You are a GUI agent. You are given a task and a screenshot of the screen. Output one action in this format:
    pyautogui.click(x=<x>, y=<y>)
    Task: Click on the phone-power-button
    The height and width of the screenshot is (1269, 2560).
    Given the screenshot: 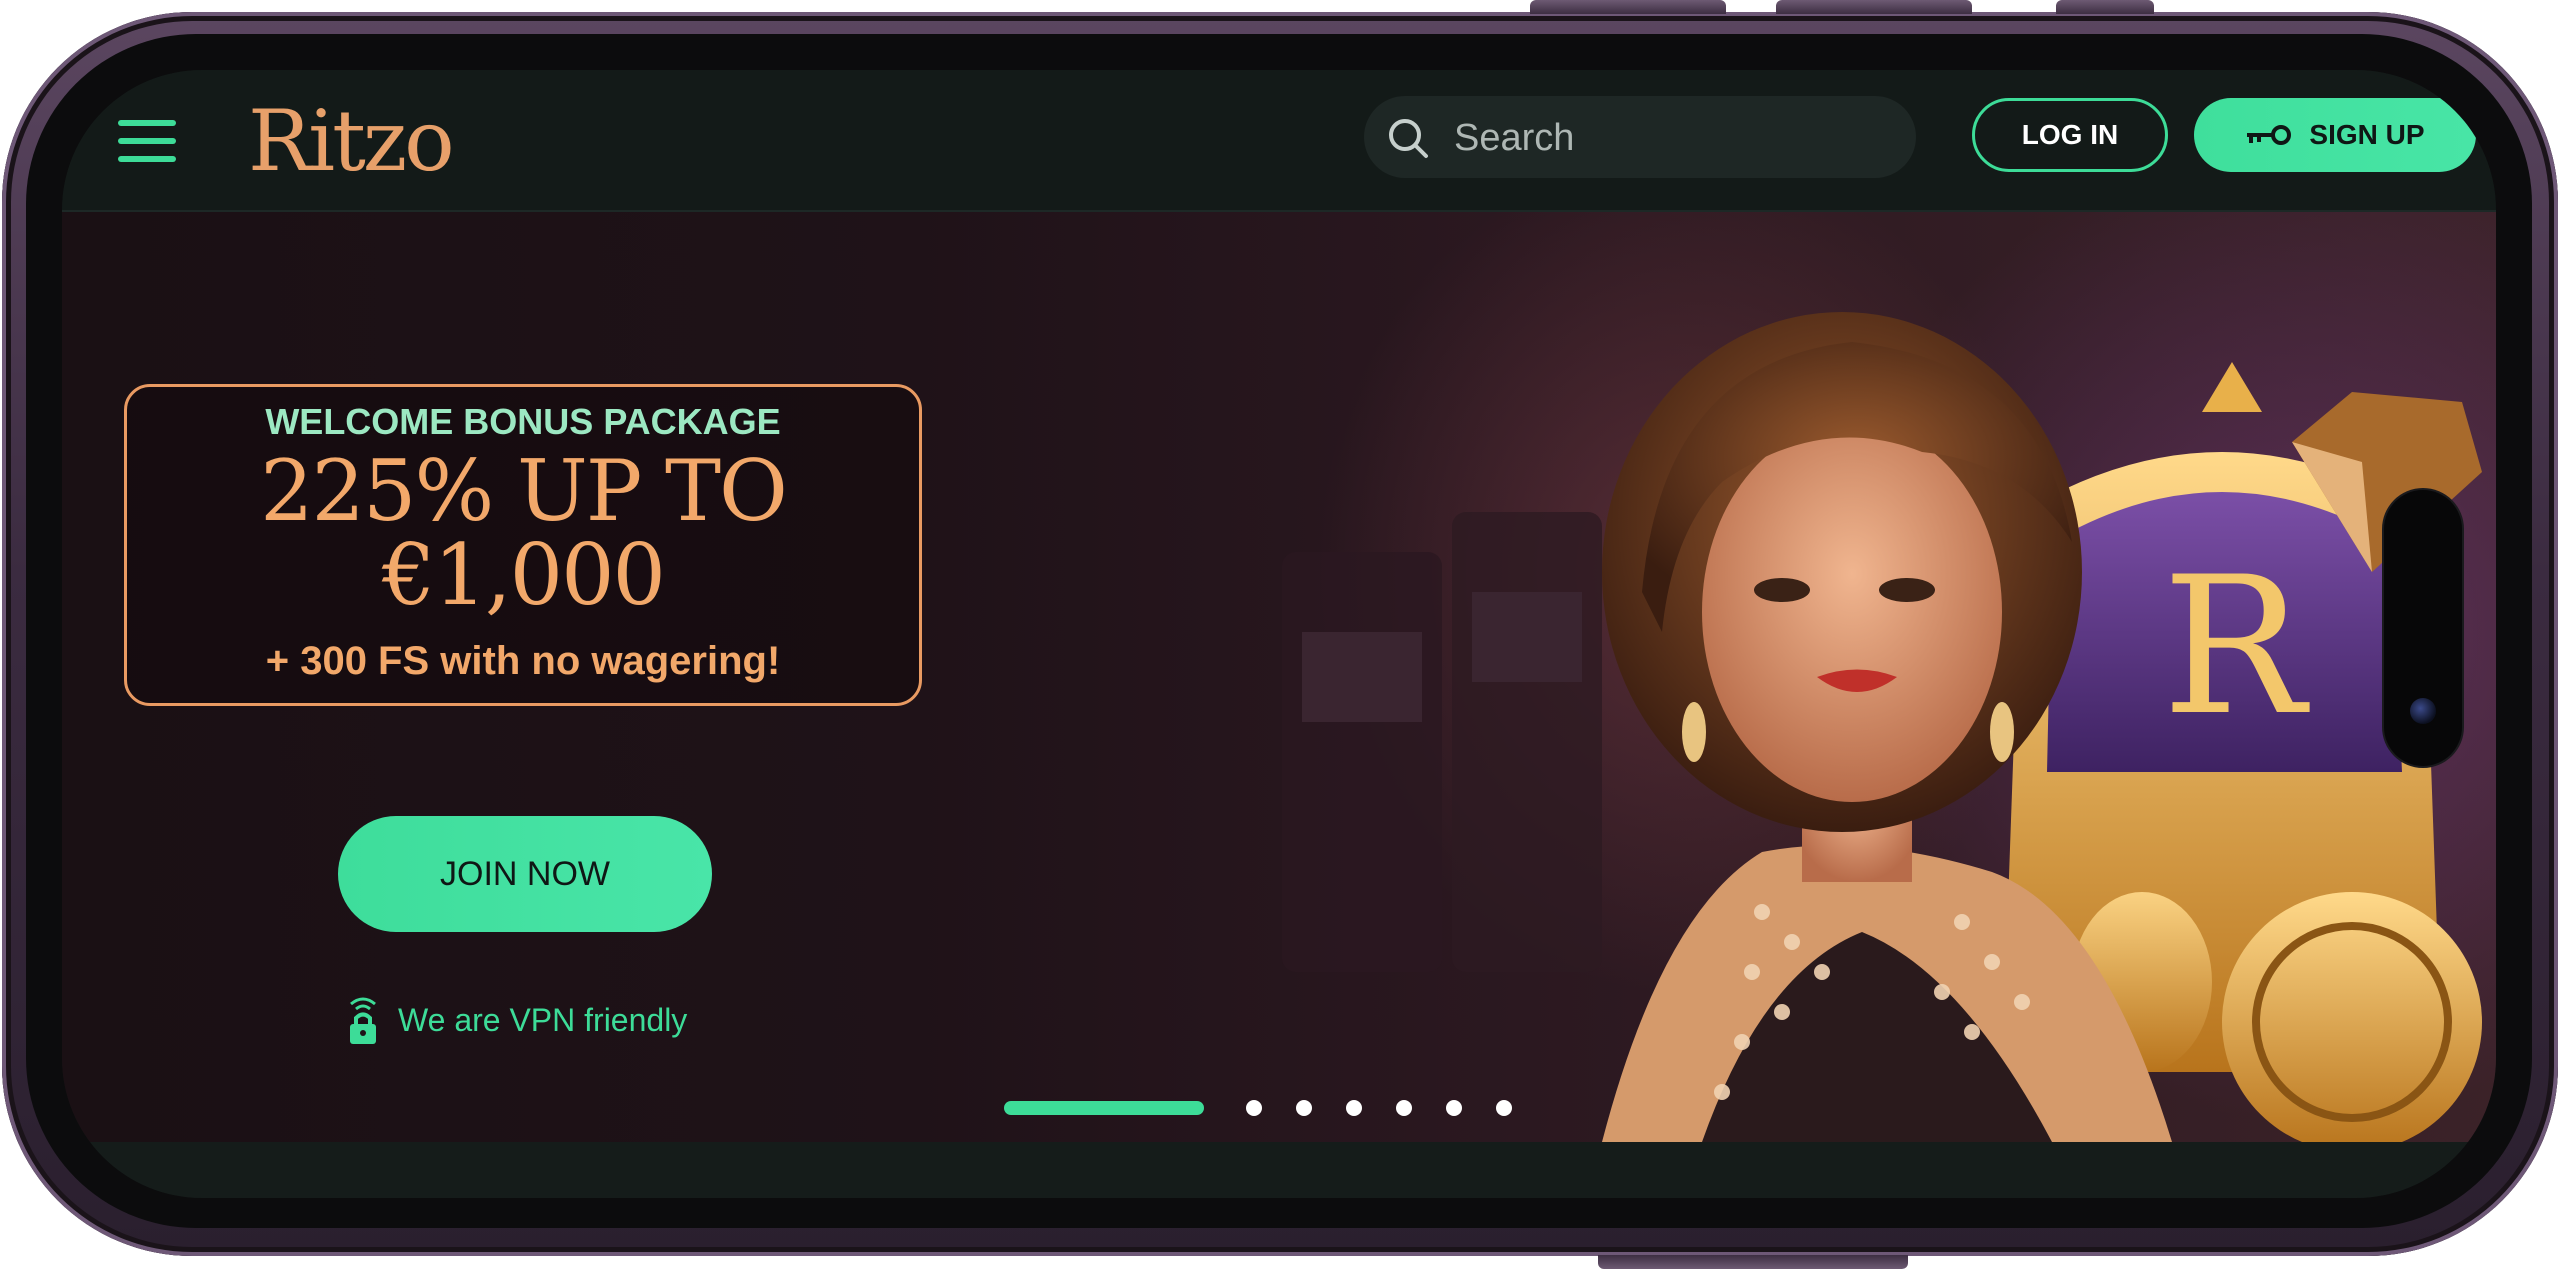 What is the action you would take?
    pyautogui.click(x=1753, y=1262)
    